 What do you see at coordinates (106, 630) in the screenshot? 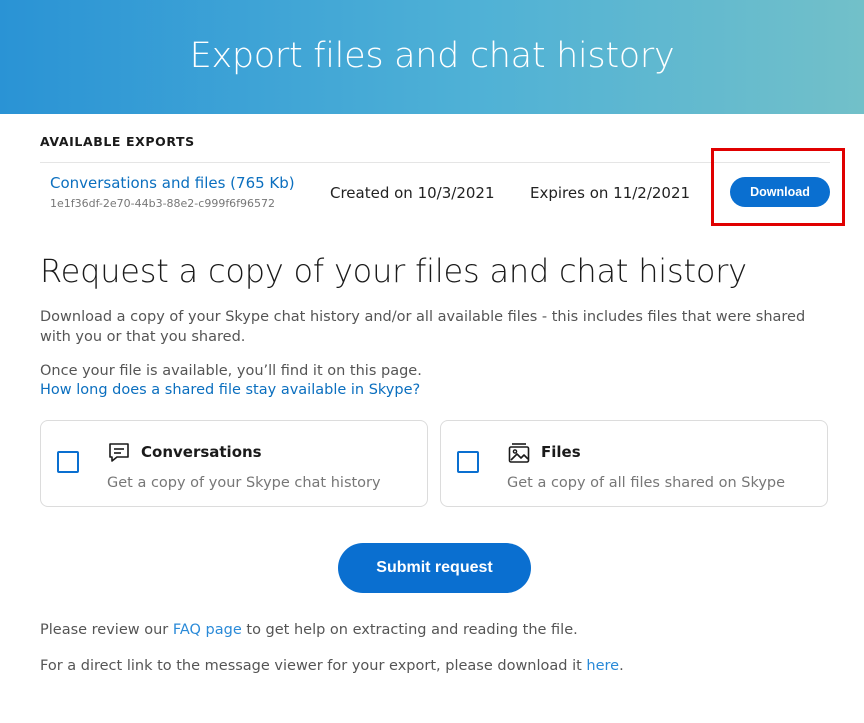
I see `faq-footer-prefix: Please review our` at bounding box center [106, 630].